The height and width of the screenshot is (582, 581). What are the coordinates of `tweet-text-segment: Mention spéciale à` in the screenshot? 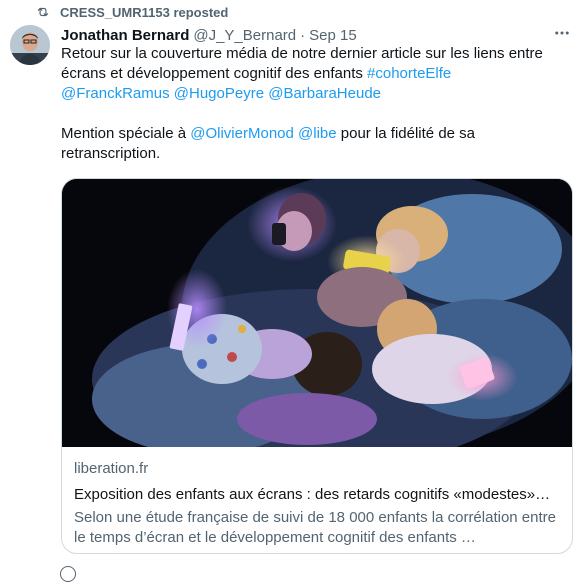 It's located at (126, 133).